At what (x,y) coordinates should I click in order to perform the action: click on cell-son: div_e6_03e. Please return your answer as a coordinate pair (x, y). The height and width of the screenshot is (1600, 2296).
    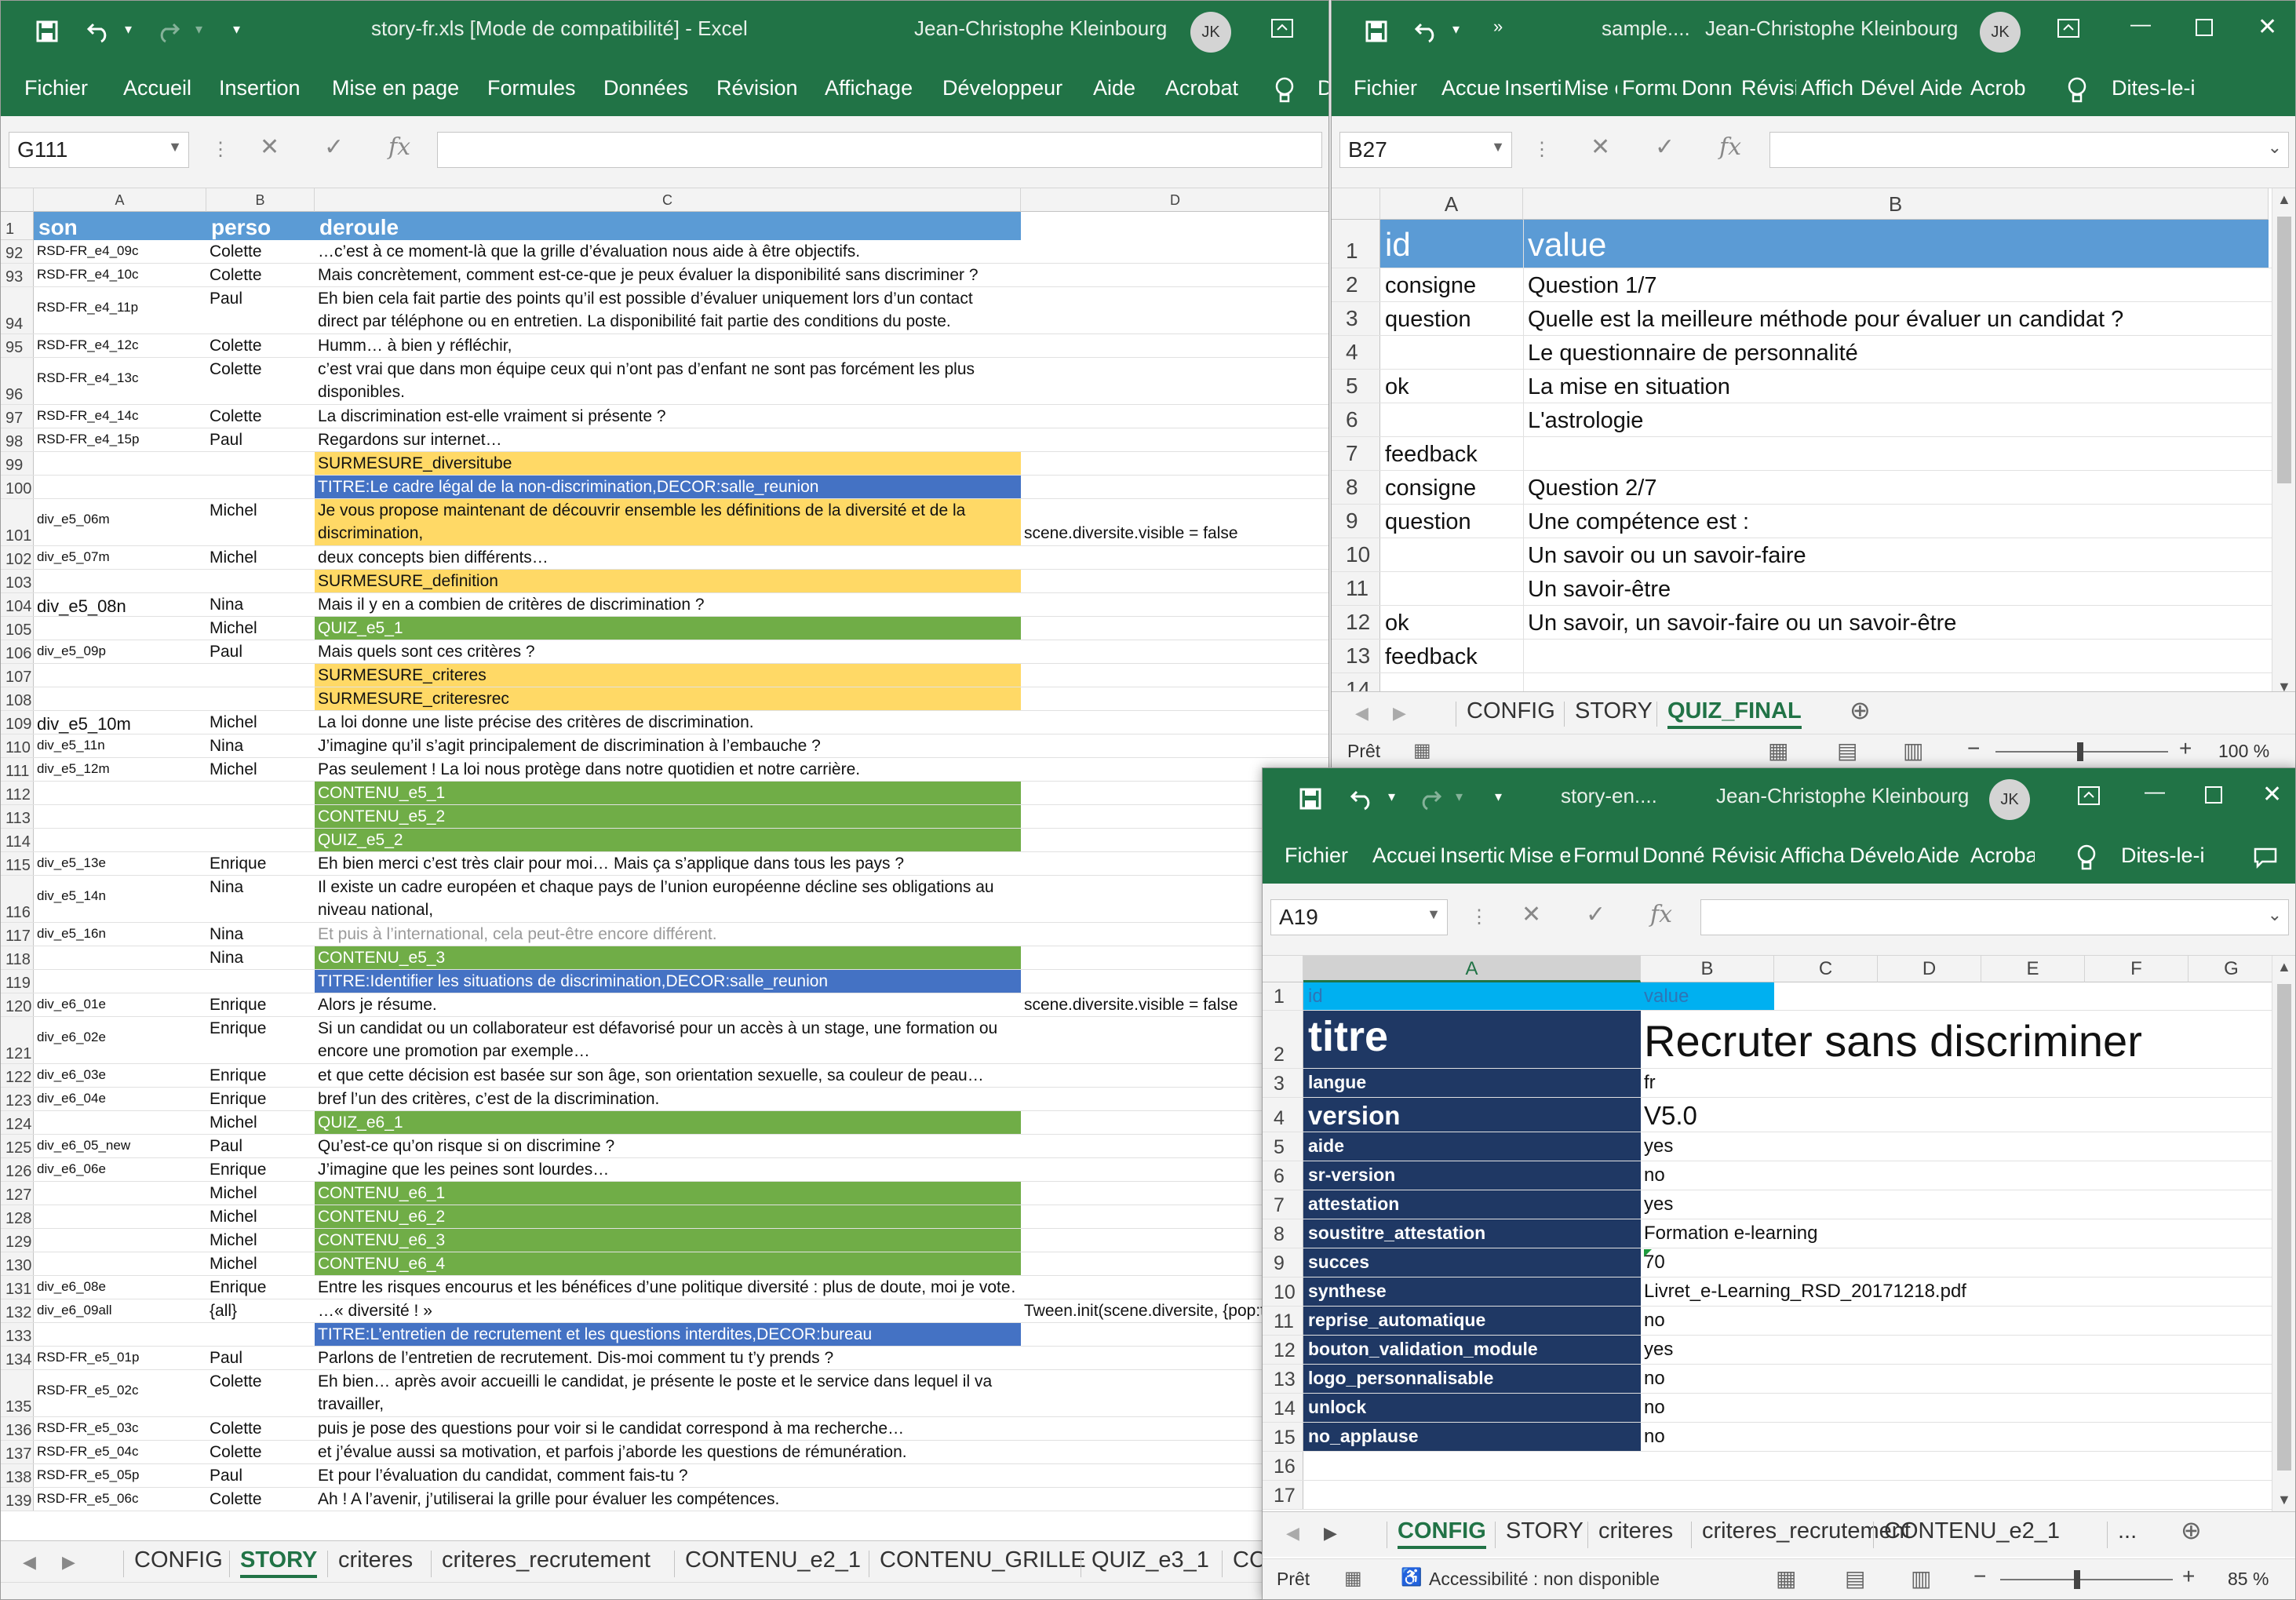
    Looking at the image, I should click on (120, 1075).